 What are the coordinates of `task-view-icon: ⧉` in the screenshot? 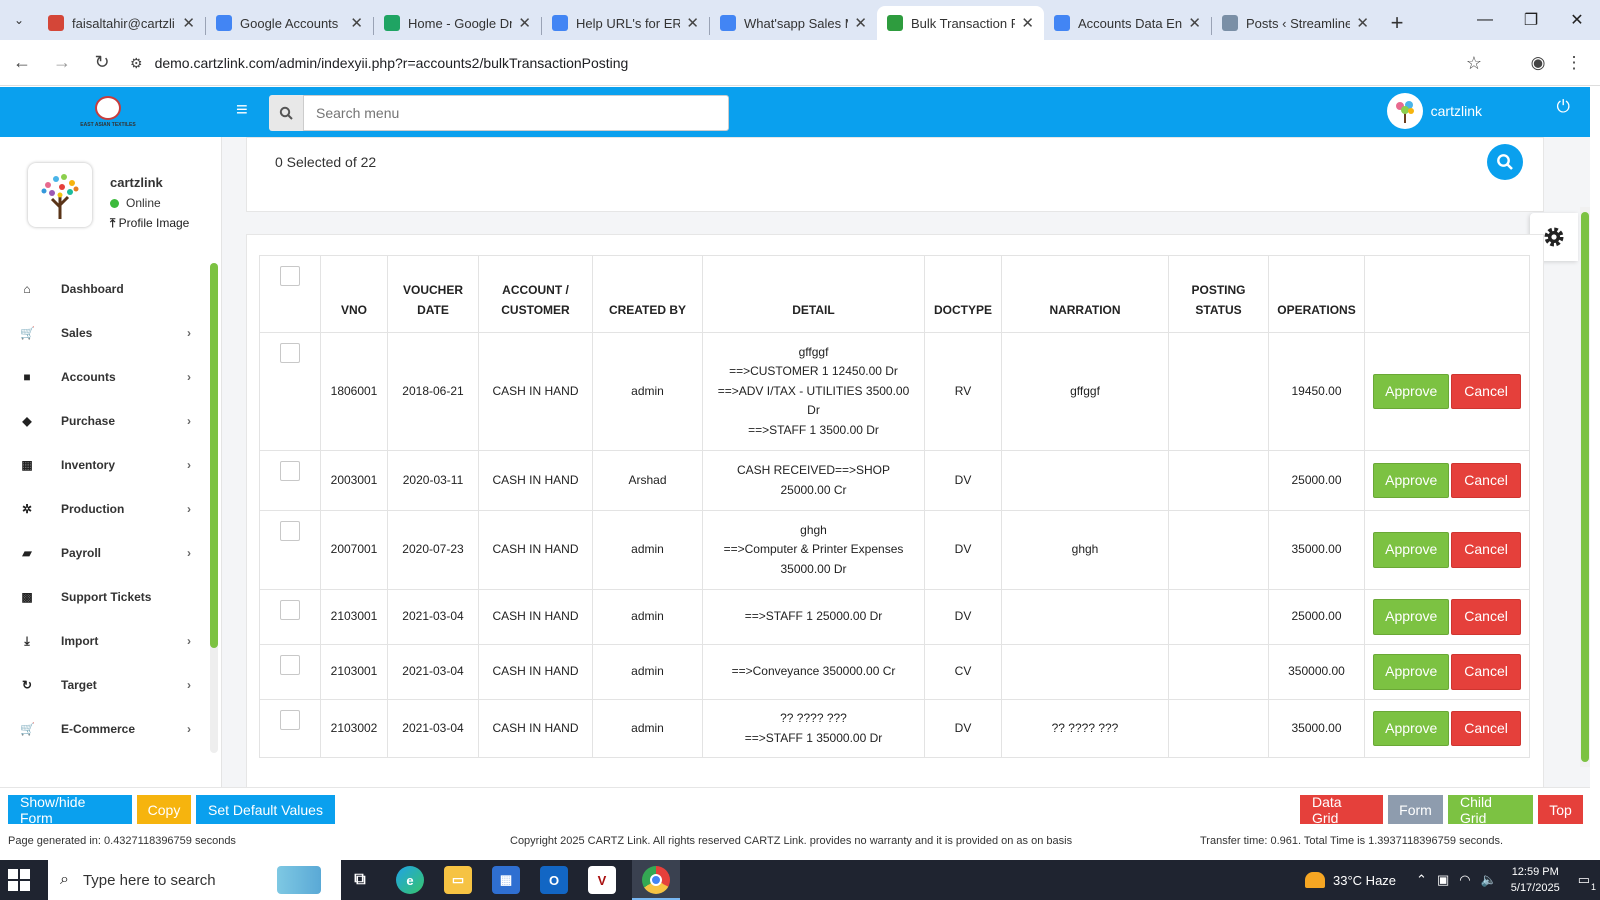 It's located at (360, 880).